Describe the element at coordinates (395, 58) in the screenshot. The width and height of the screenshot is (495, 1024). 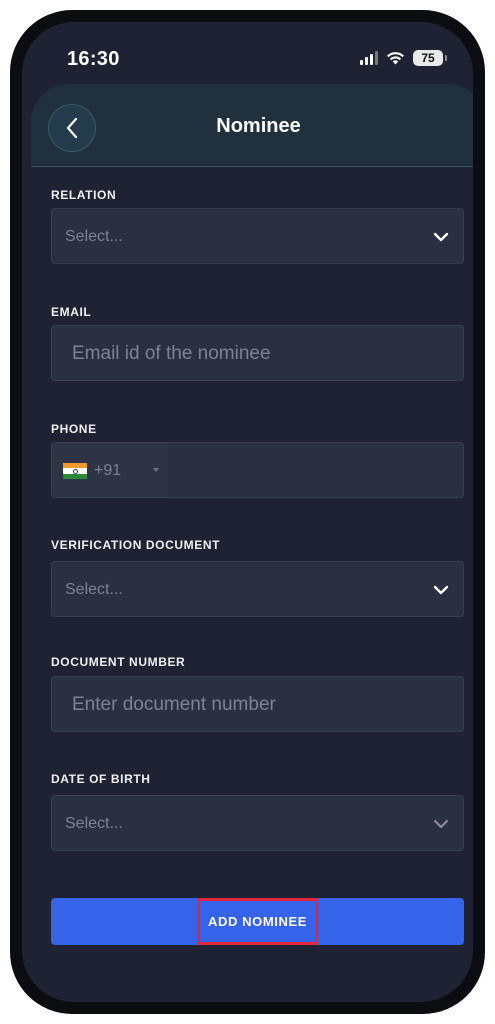
I see `wifi-icon` at that location.